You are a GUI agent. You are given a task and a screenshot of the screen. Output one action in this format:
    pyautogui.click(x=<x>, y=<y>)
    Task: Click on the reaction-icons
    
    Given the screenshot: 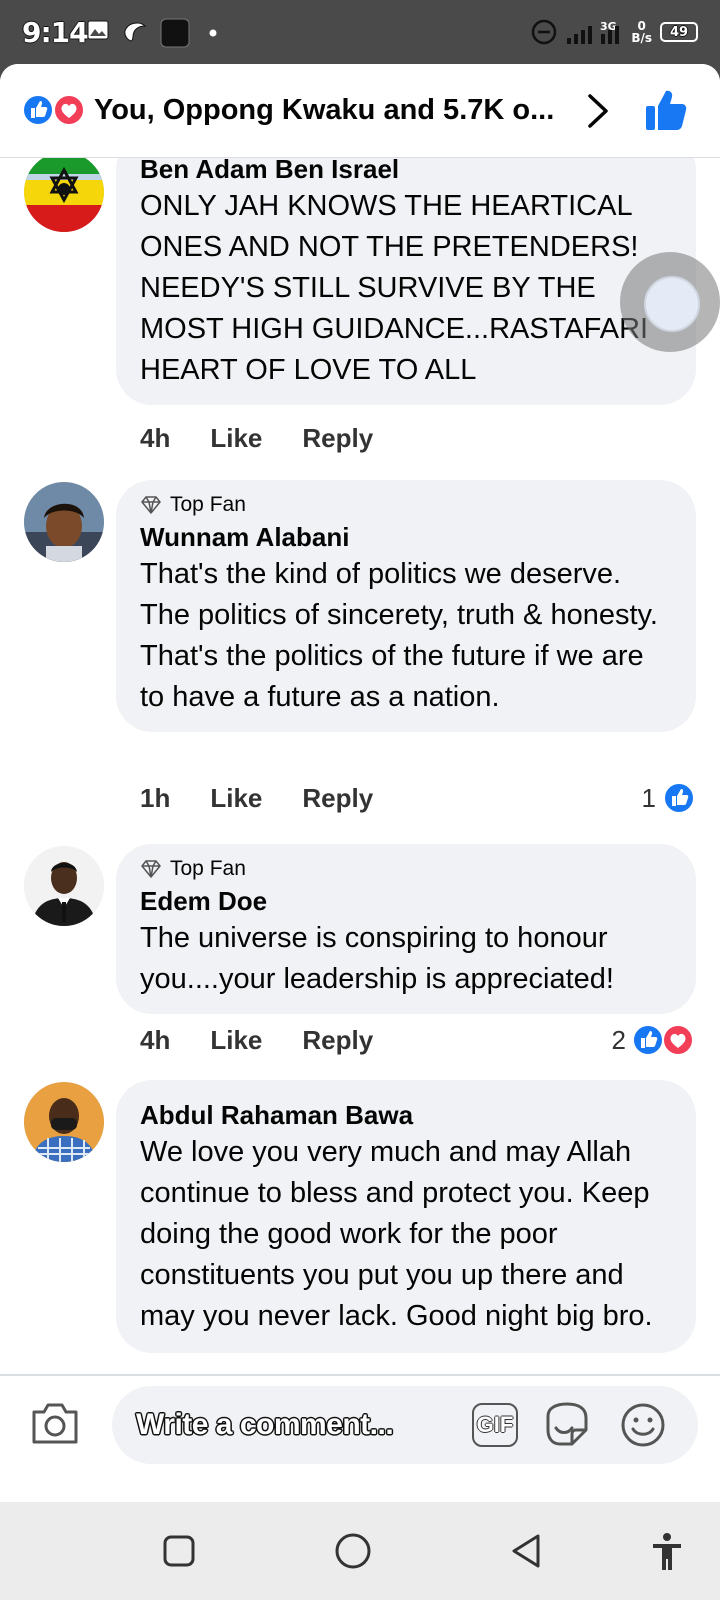 What is the action you would take?
    pyautogui.click(x=663, y=1040)
    